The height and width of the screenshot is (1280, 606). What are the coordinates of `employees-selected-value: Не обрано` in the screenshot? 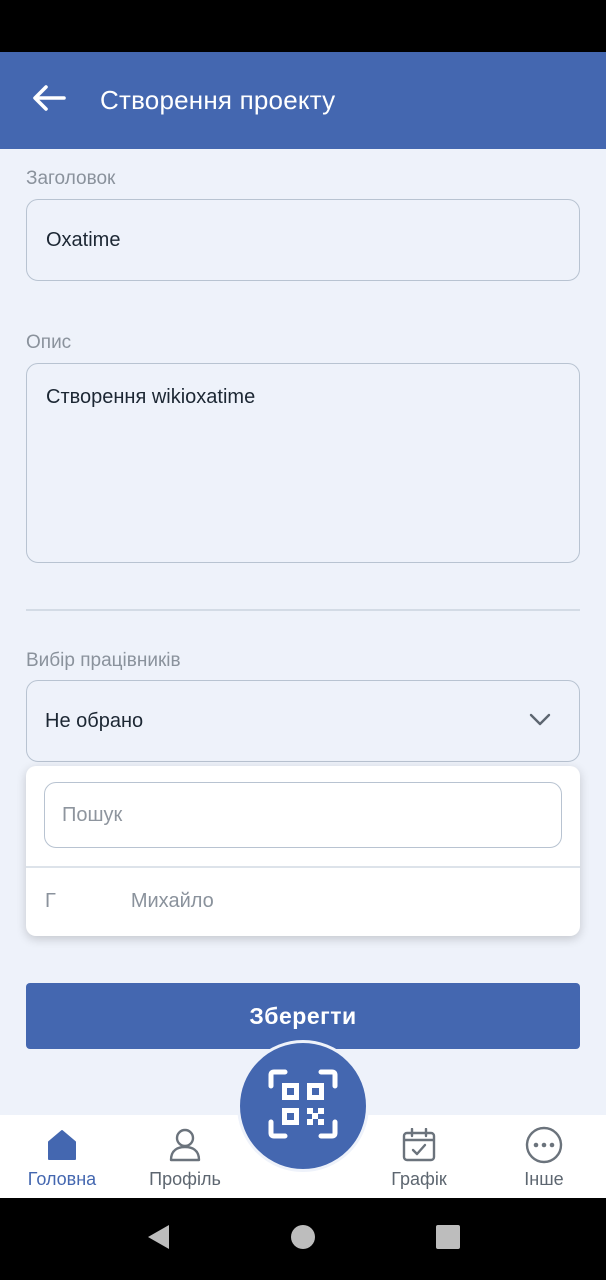 It's located at (94, 720).